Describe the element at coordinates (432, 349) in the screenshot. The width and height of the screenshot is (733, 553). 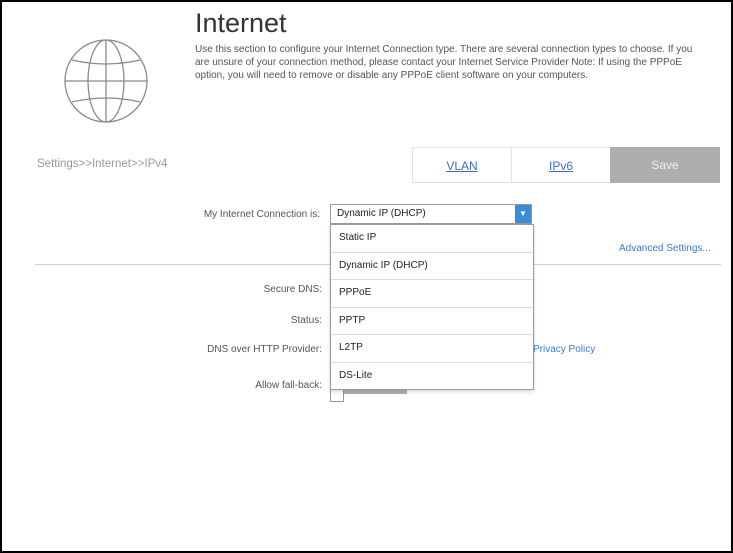
I see `dropdown-option-l2tp: L2TP` at that location.